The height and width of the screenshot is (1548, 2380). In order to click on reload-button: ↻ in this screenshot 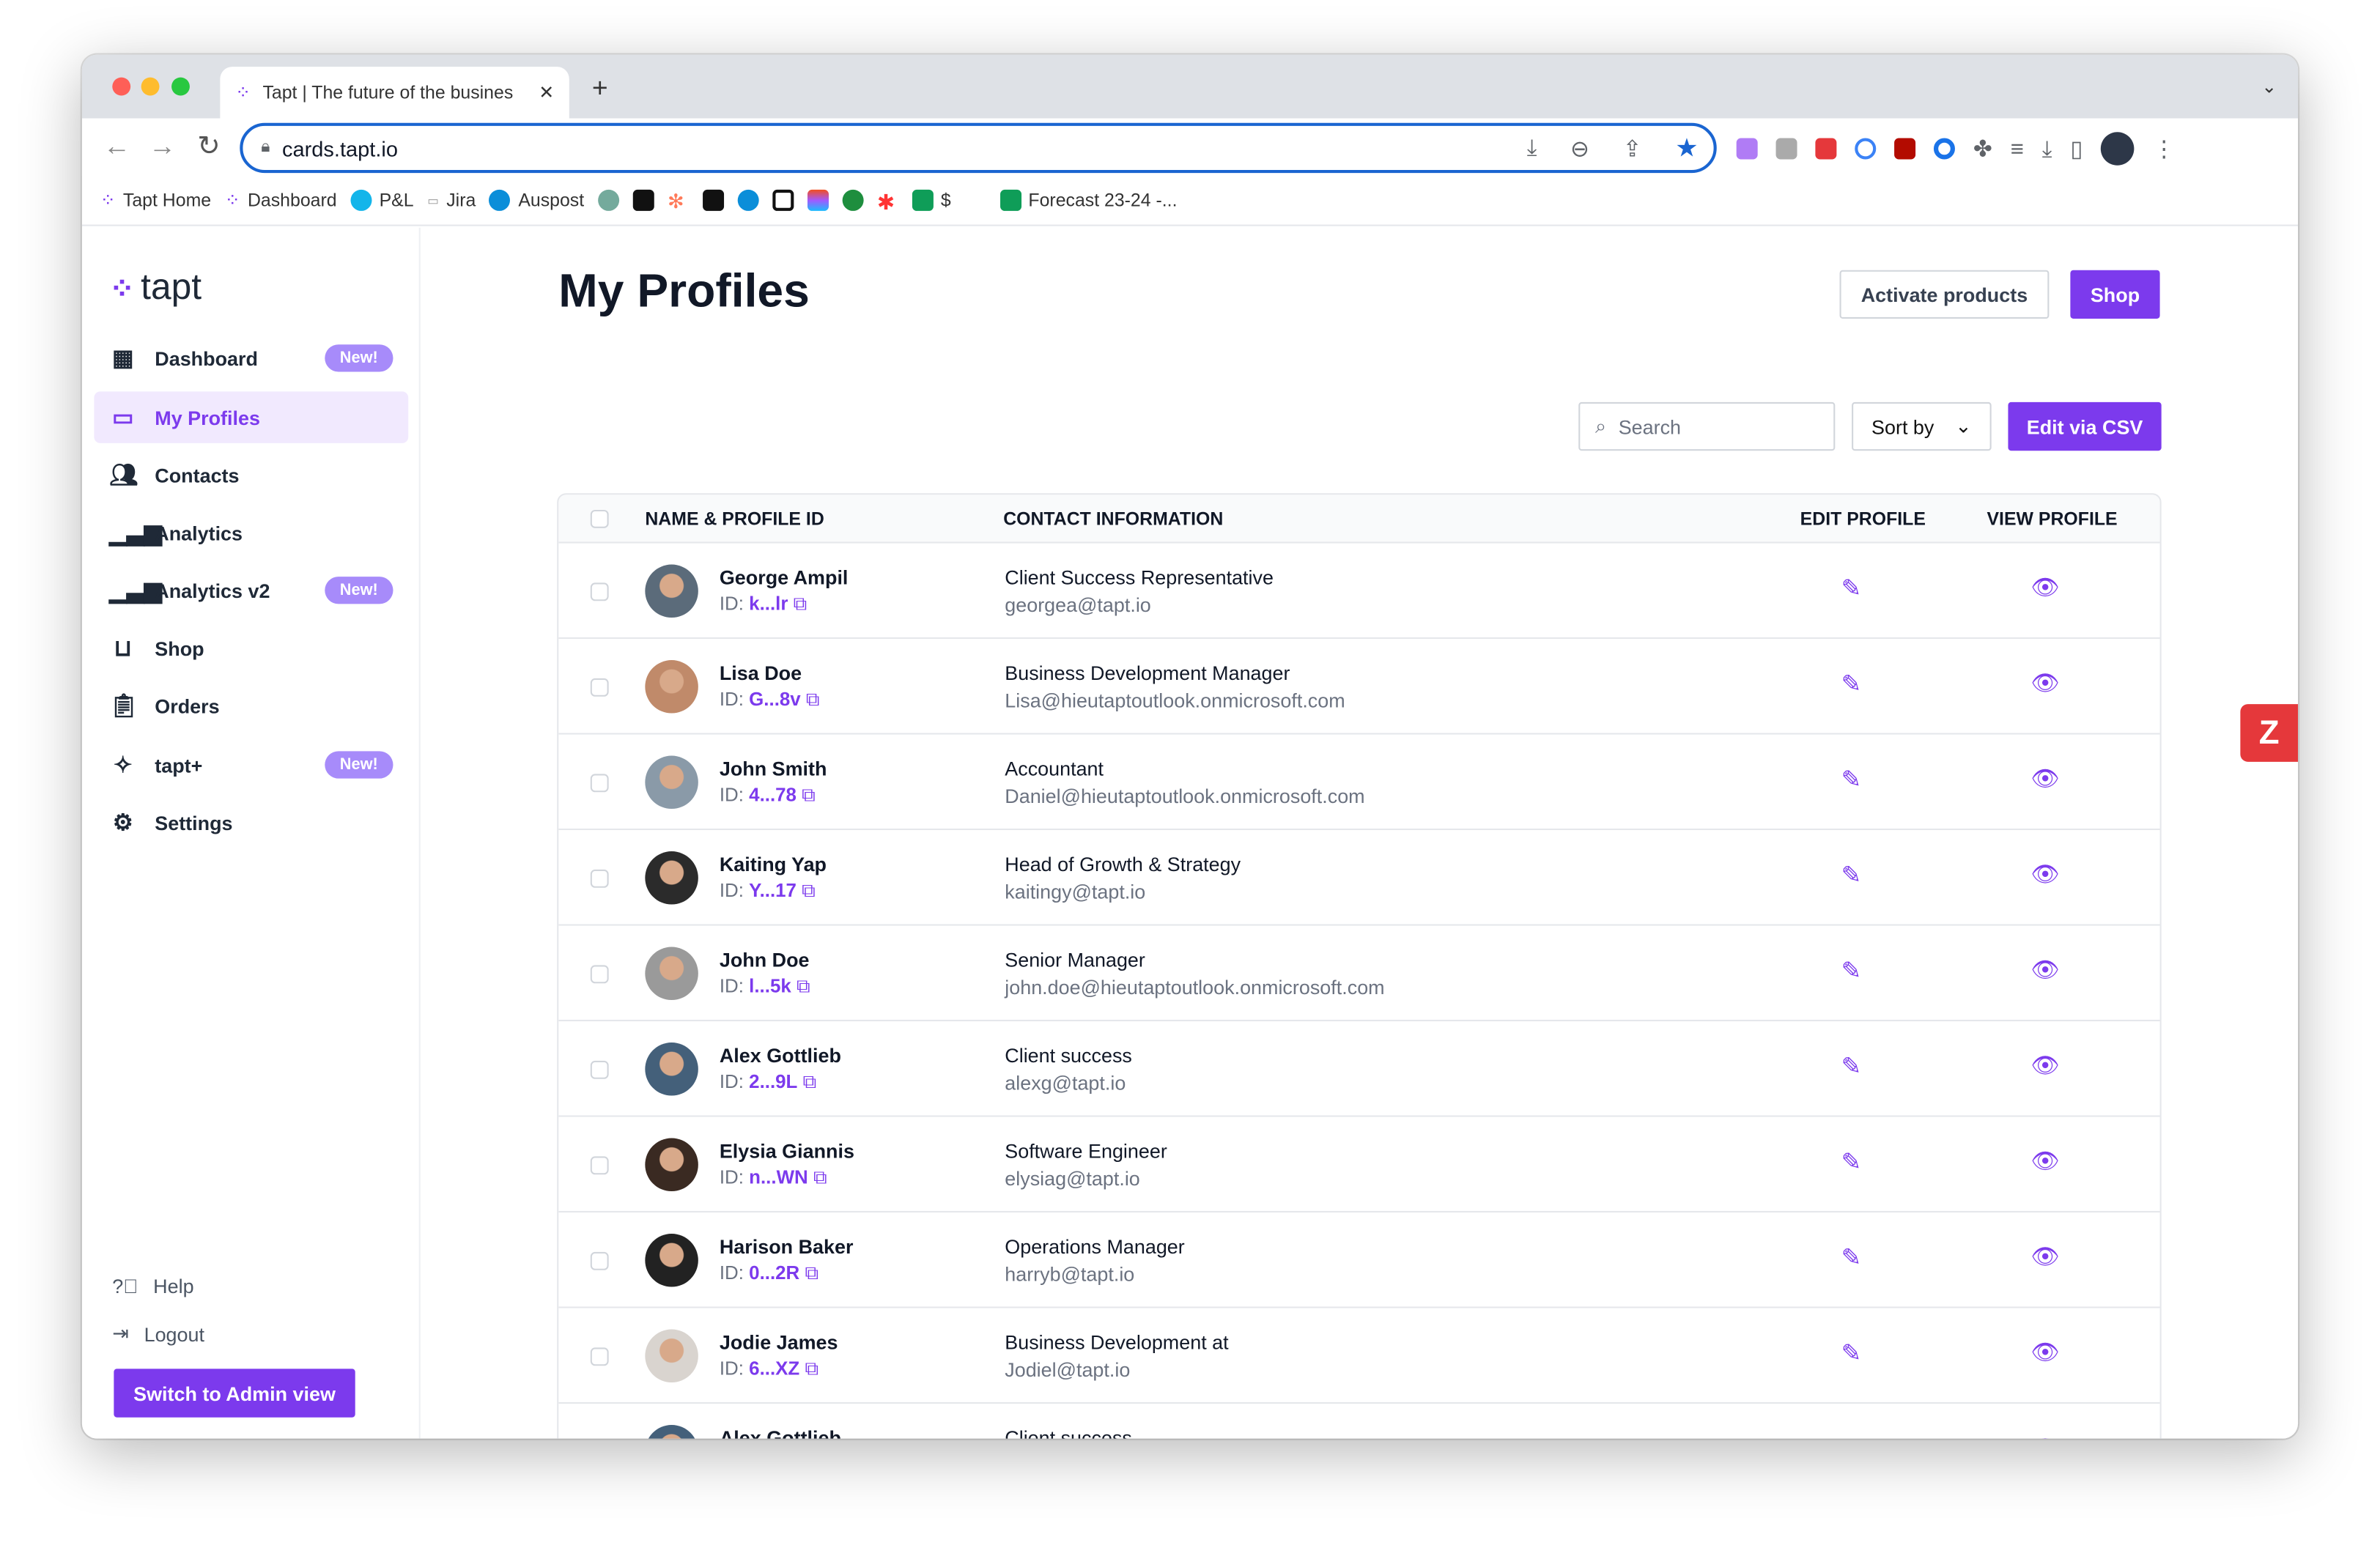, I will do `click(208, 146)`.